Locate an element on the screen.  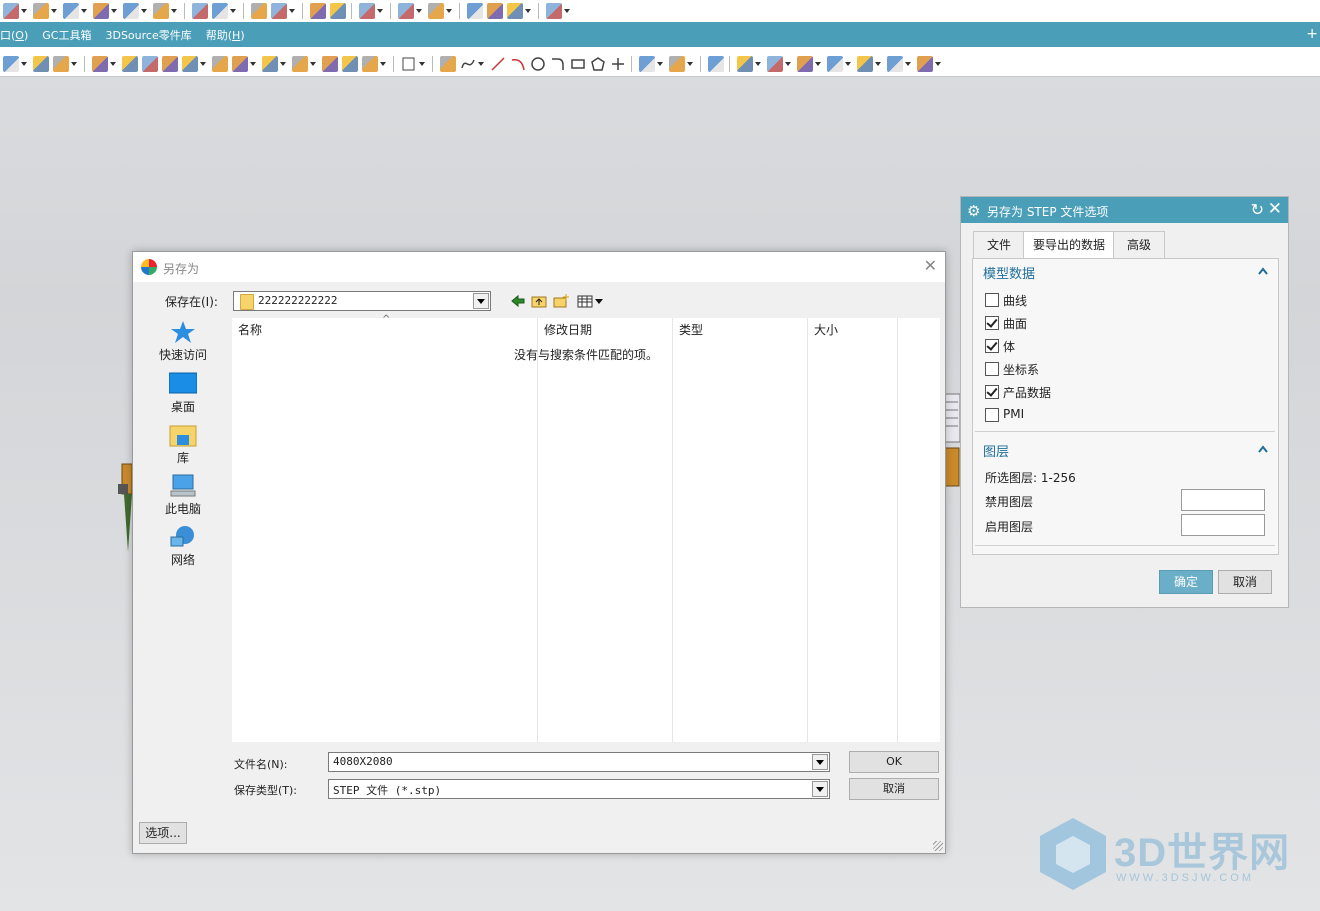
circle-icon is located at coordinates (538, 64).